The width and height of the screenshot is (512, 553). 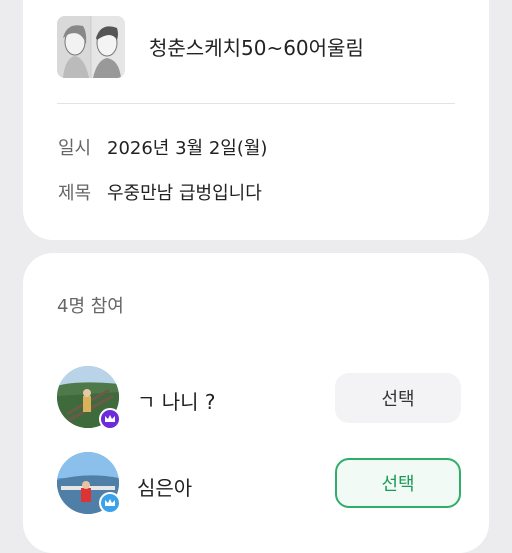 I want to click on sketch-portrait-image, so click(x=91, y=47).